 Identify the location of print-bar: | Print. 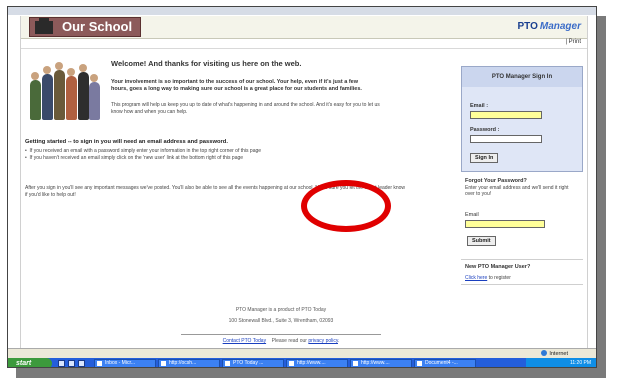
(304, 44).